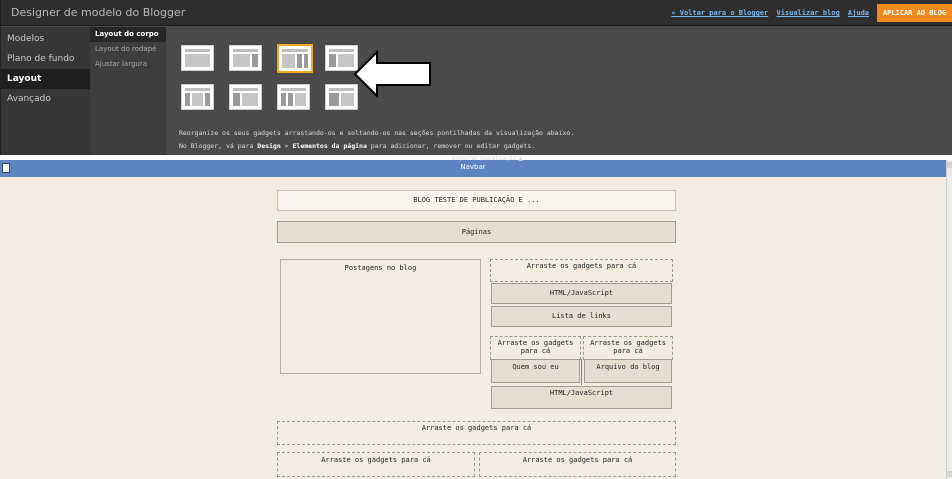 The height and width of the screenshot is (479, 952). Describe the element at coordinates (628, 348) in the screenshot. I see `sidebar-right-drop-zone: Arraste os gadgets para cá` at that location.